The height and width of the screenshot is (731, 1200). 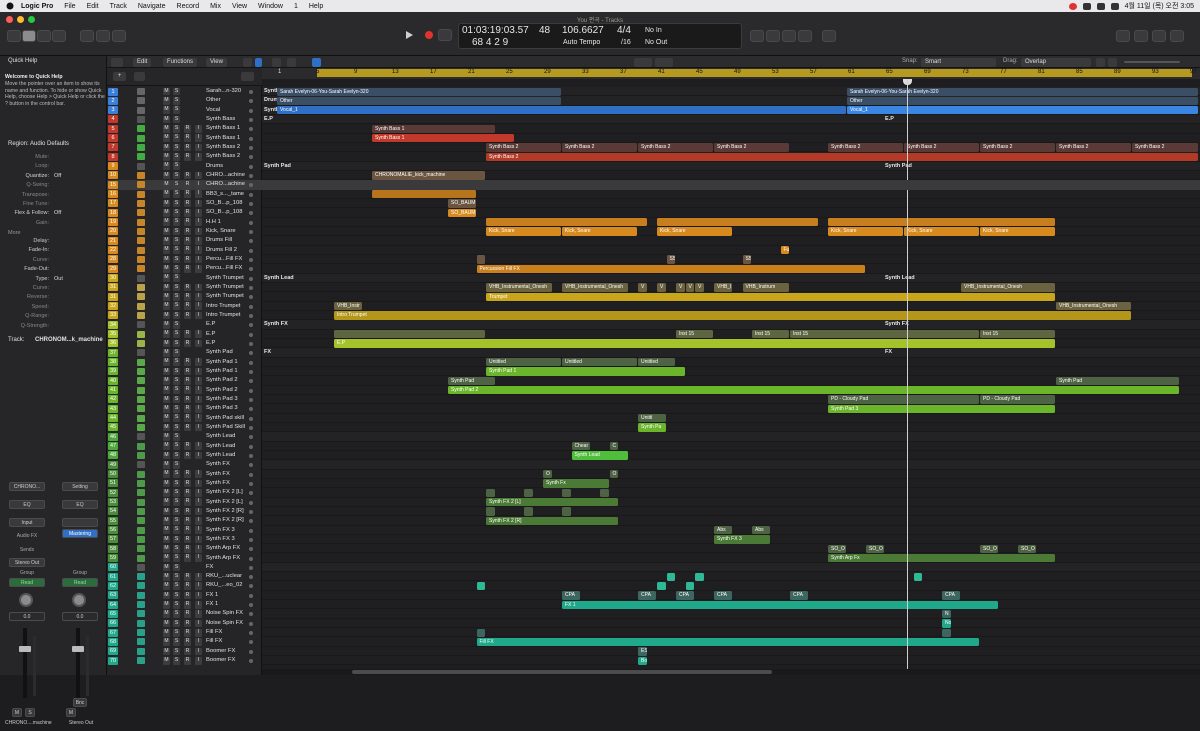 What do you see at coordinates (78, 663) in the screenshot?
I see `volume-fader-output` at bounding box center [78, 663].